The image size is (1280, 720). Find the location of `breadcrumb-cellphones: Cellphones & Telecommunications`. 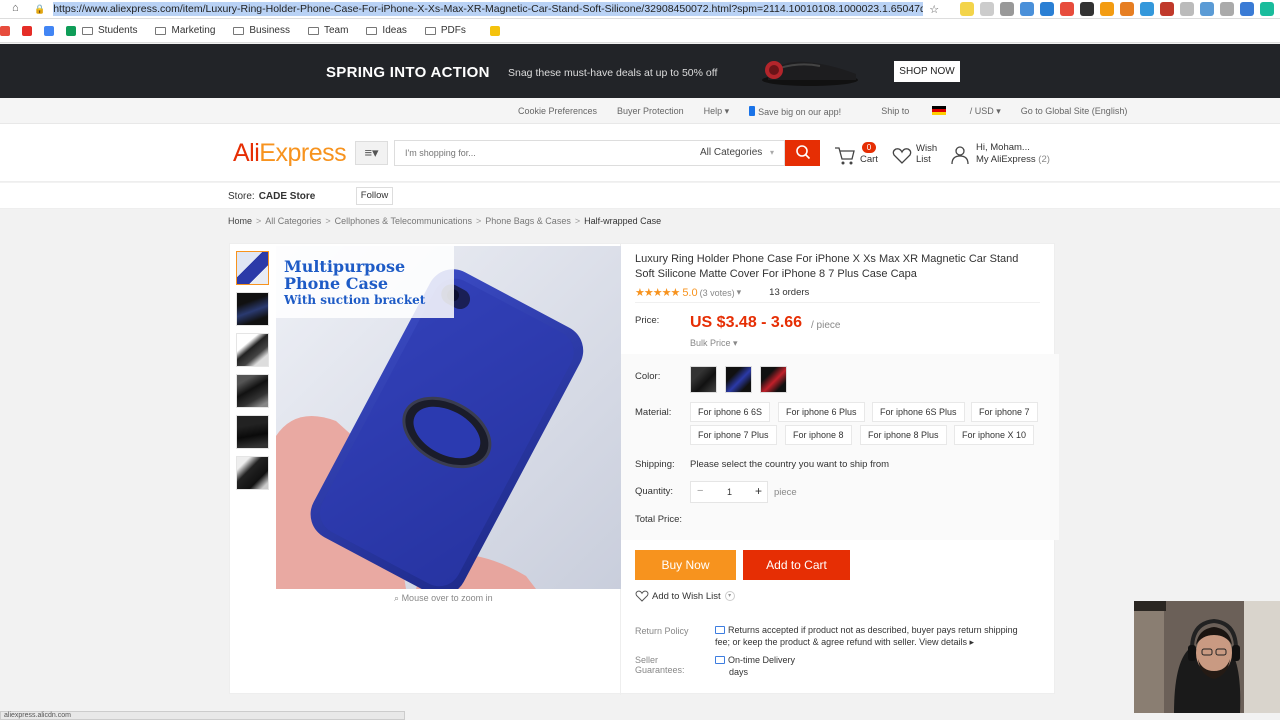

breadcrumb-cellphones: Cellphones & Telecommunications is located at coordinates (403, 221).